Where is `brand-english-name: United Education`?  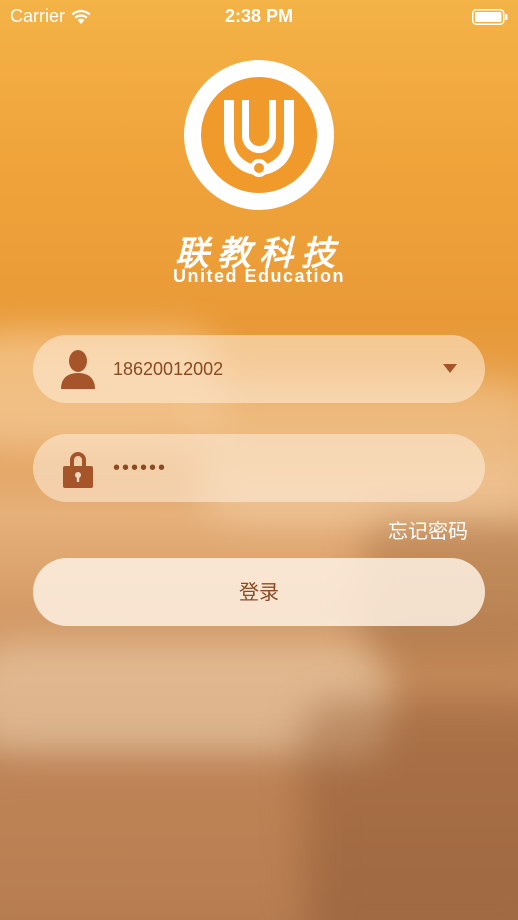 brand-english-name: United Education is located at coordinates (259, 276).